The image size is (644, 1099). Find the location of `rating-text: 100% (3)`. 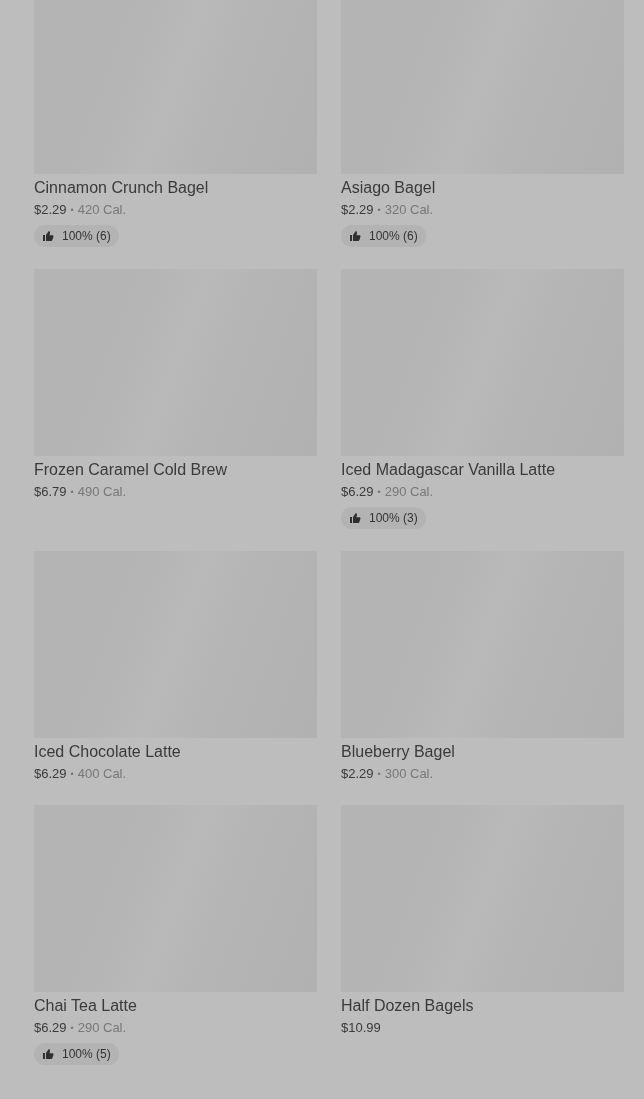

rating-text: 100% (3) is located at coordinates (393, 518).